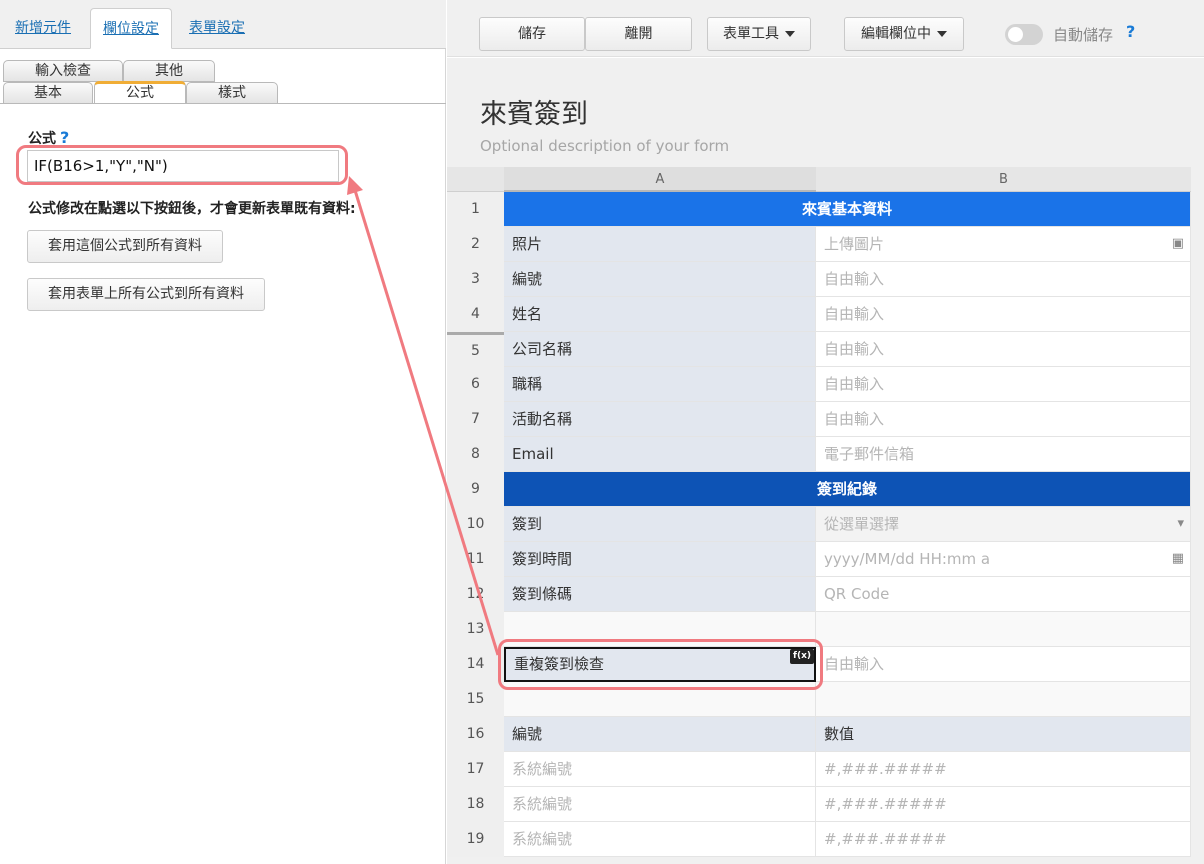  What do you see at coordinates (1003, 454) in the screenshot?
I see `grid-cell-b: 電子郵件信箱` at bounding box center [1003, 454].